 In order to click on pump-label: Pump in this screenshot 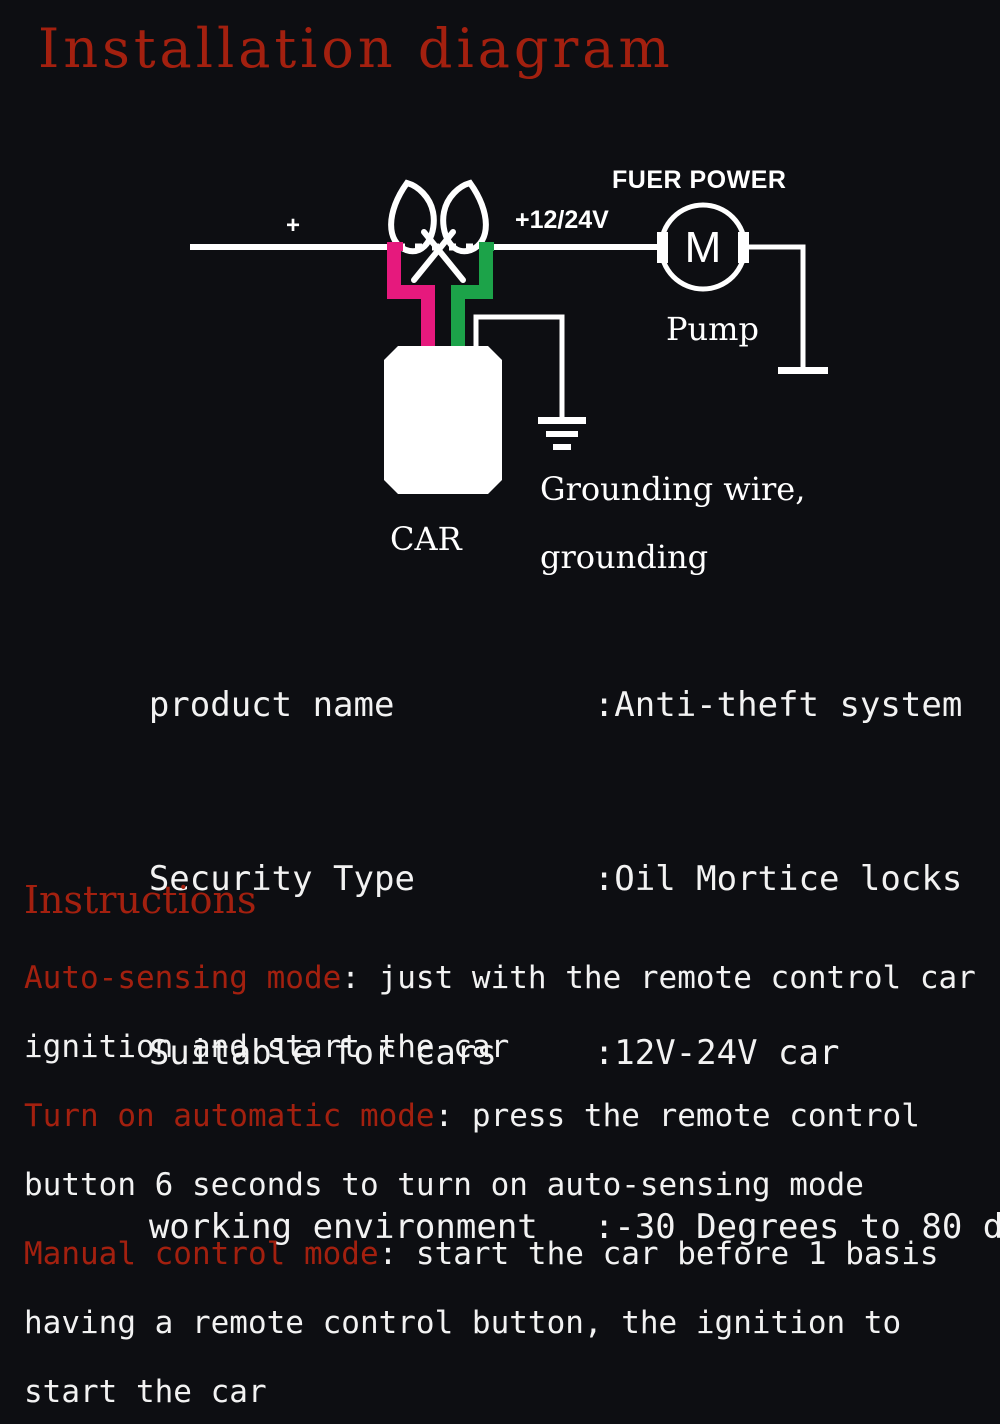, I will do `click(712, 329)`.